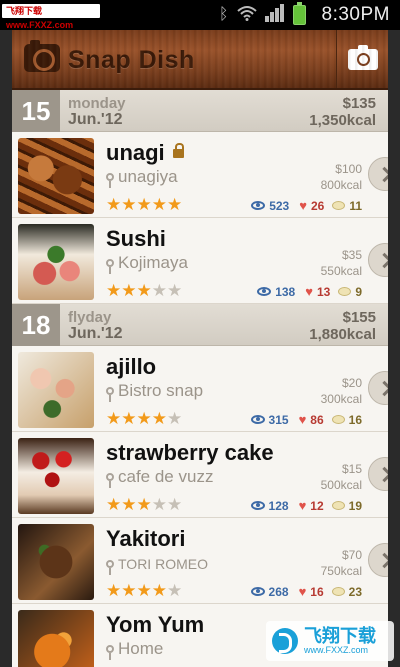 This screenshot has height=667, width=400. What do you see at coordinates (340, 636) in the screenshot?
I see `watermark-title: 飞翔下载` at bounding box center [340, 636].